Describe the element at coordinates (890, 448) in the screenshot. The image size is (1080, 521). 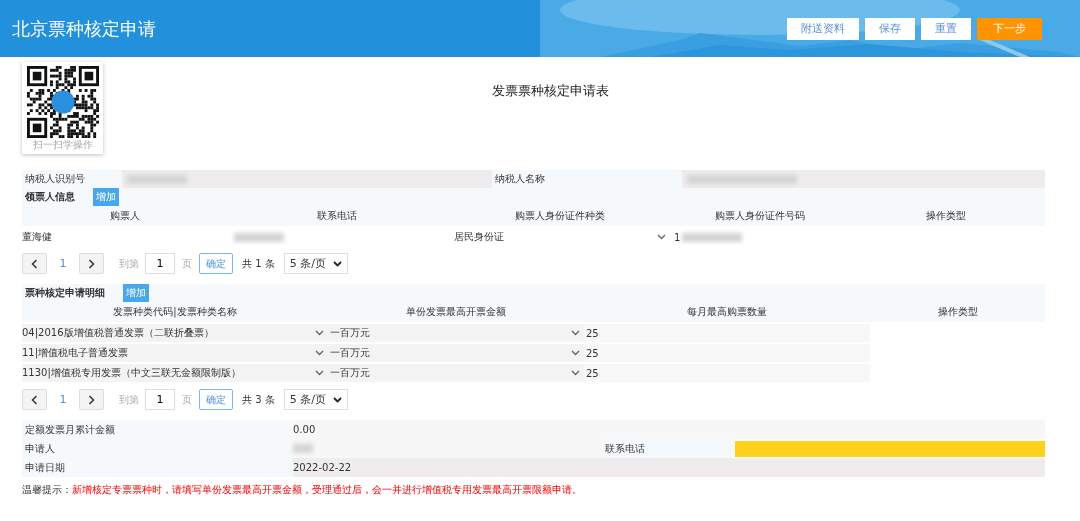
I see `phone-field` at that location.